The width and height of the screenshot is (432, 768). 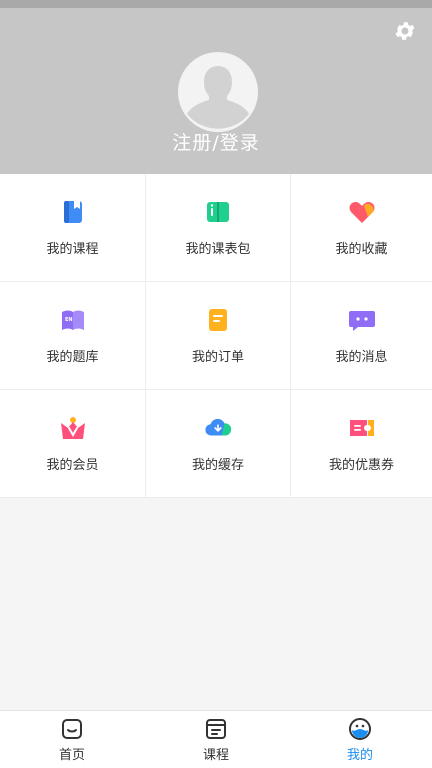 I want to click on menu-item-my-courses: 我的课程, so click(x=73, y=228).